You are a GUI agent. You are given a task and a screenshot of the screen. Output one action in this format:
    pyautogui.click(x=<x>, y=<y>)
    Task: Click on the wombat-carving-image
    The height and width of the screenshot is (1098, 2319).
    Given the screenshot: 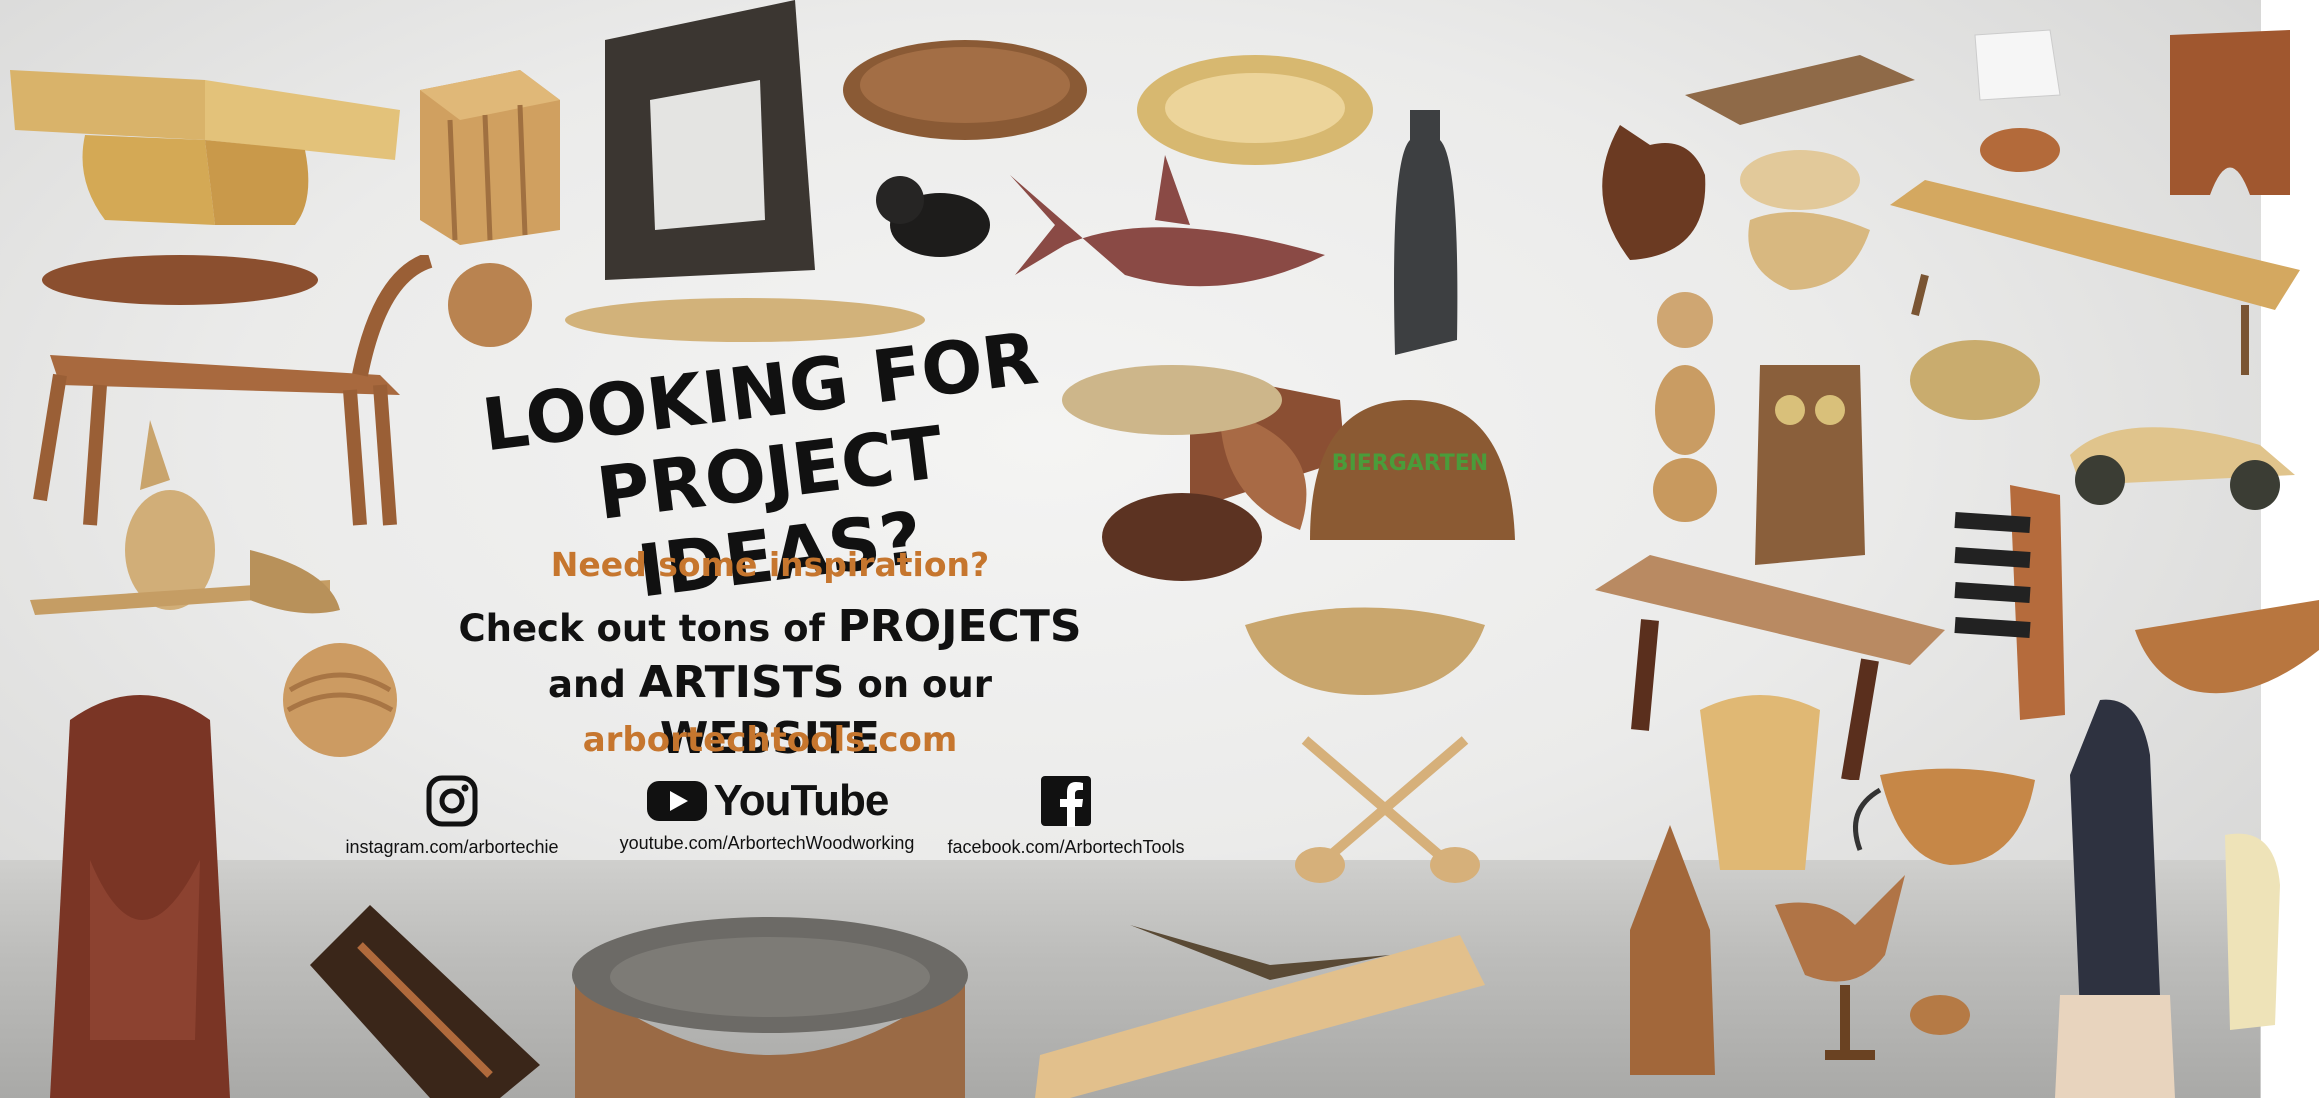 What is the action you would take?
    pyautogui.click(x=933, y=216)
    